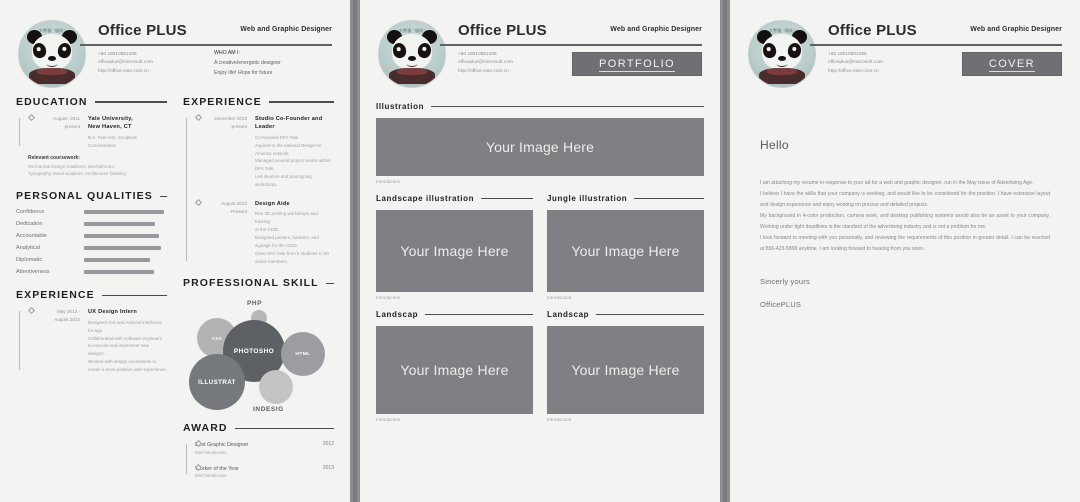 The width and height of the screenshot is (1080, 502). I want to click on entry-date: August 2013 -Present, so click(234, 207).